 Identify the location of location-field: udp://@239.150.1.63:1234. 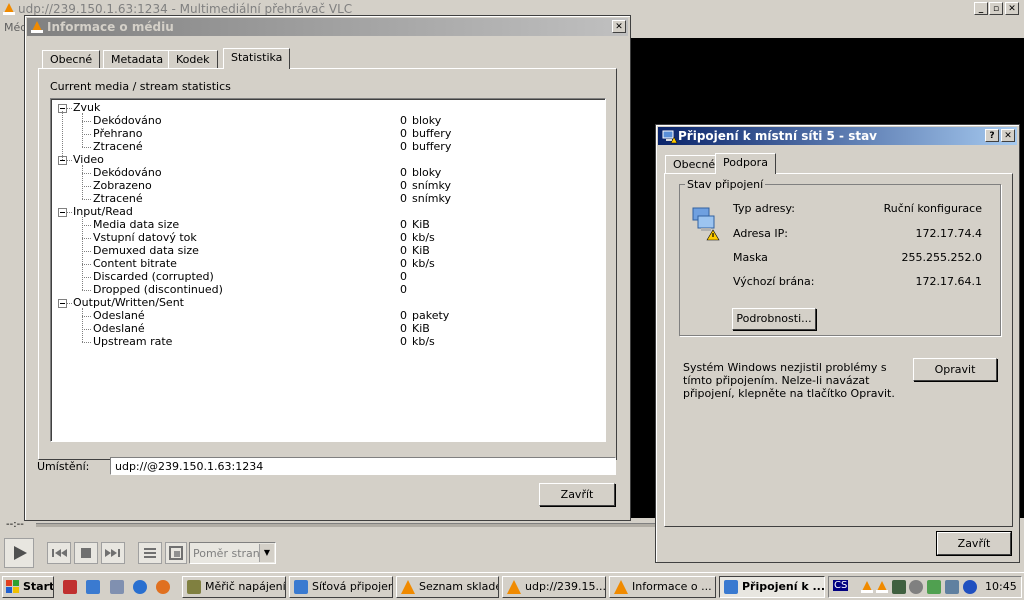
(363, 466).